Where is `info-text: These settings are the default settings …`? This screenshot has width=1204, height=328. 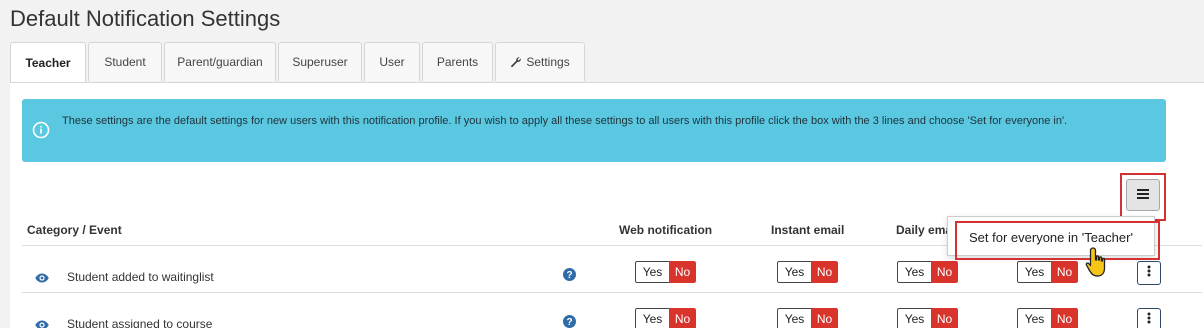
info-text: These settings are the default settings … is located at coordinates (565, 121).